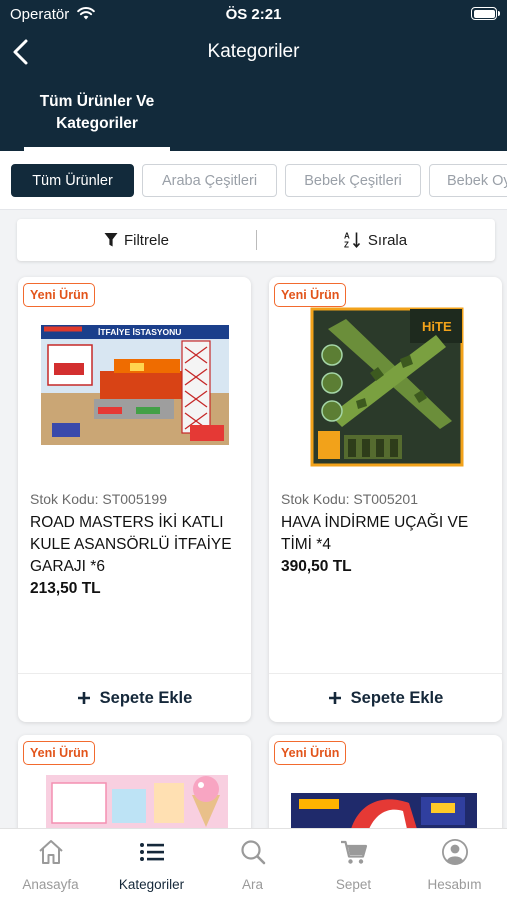 The height and width of the screenshot is (900, 507). I want to click on filter-label: Filtrele, so click(146, 240).